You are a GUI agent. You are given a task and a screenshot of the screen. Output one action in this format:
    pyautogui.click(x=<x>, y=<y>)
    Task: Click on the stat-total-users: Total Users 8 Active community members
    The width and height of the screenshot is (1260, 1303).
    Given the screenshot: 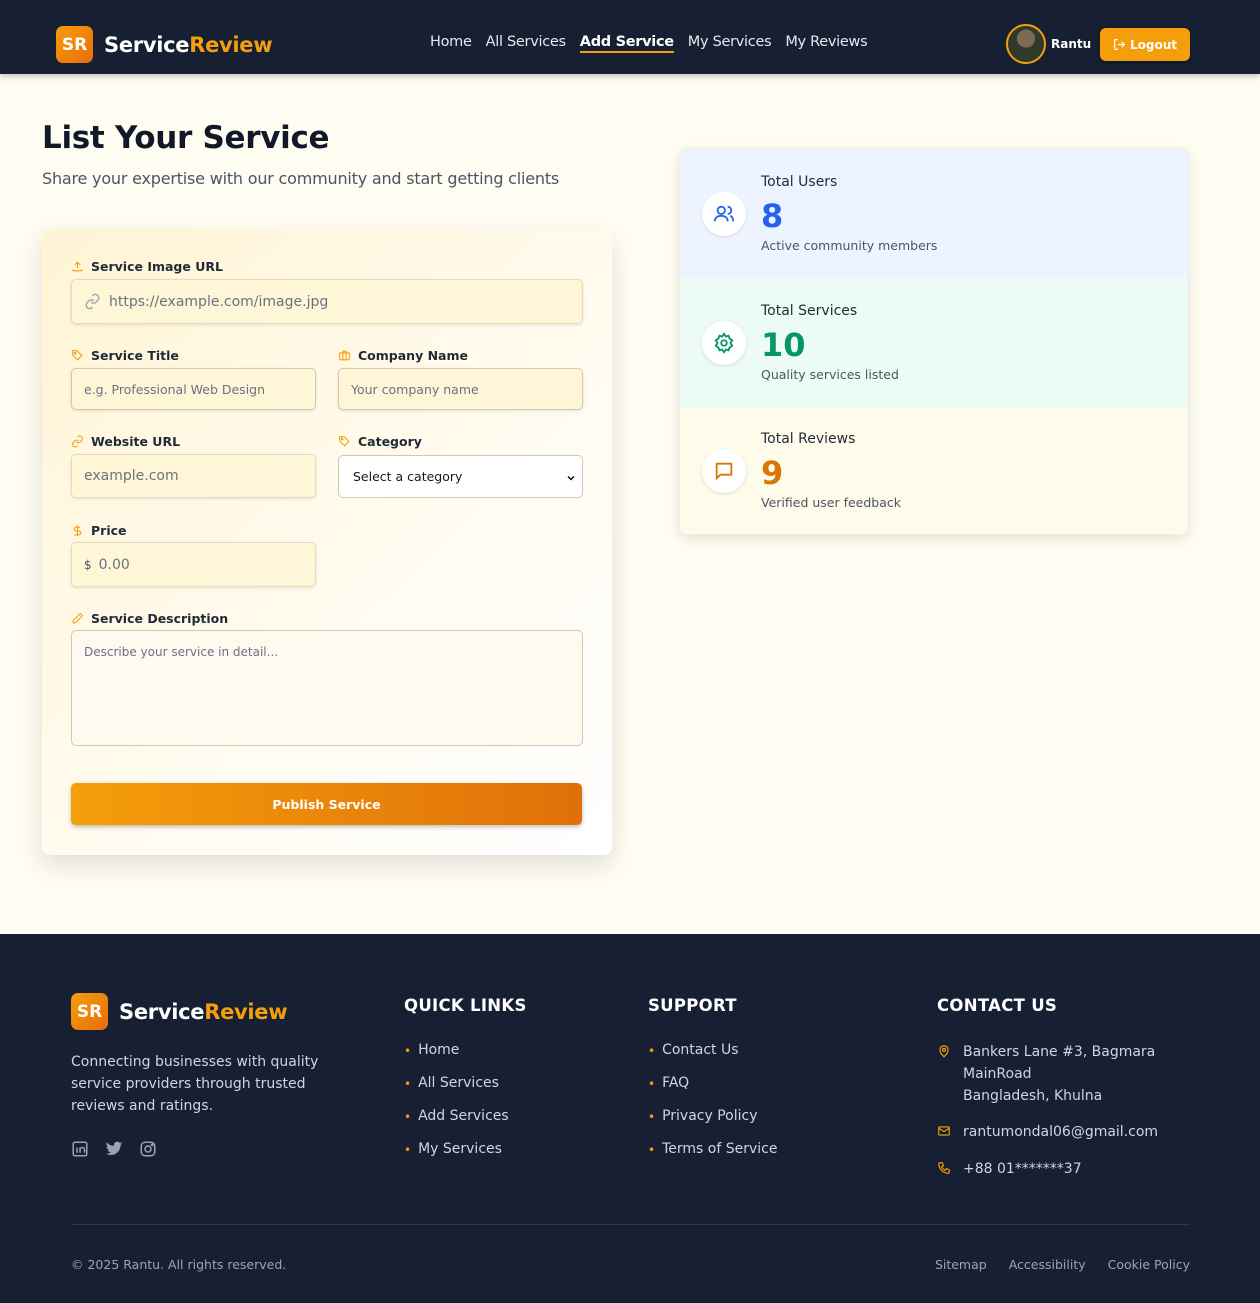 What is the action you would take?
    pyautogui.click(x=934, y=213)
    